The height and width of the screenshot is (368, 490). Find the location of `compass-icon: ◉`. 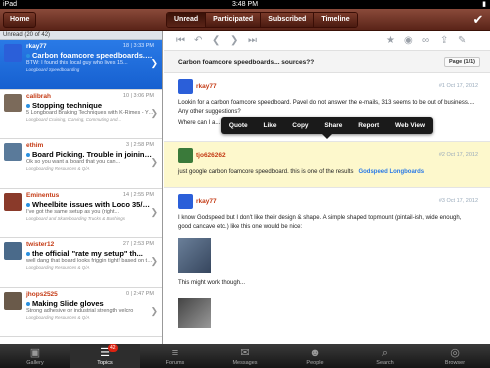

compass-icon: ◉ is located at coordinates (408, 41).